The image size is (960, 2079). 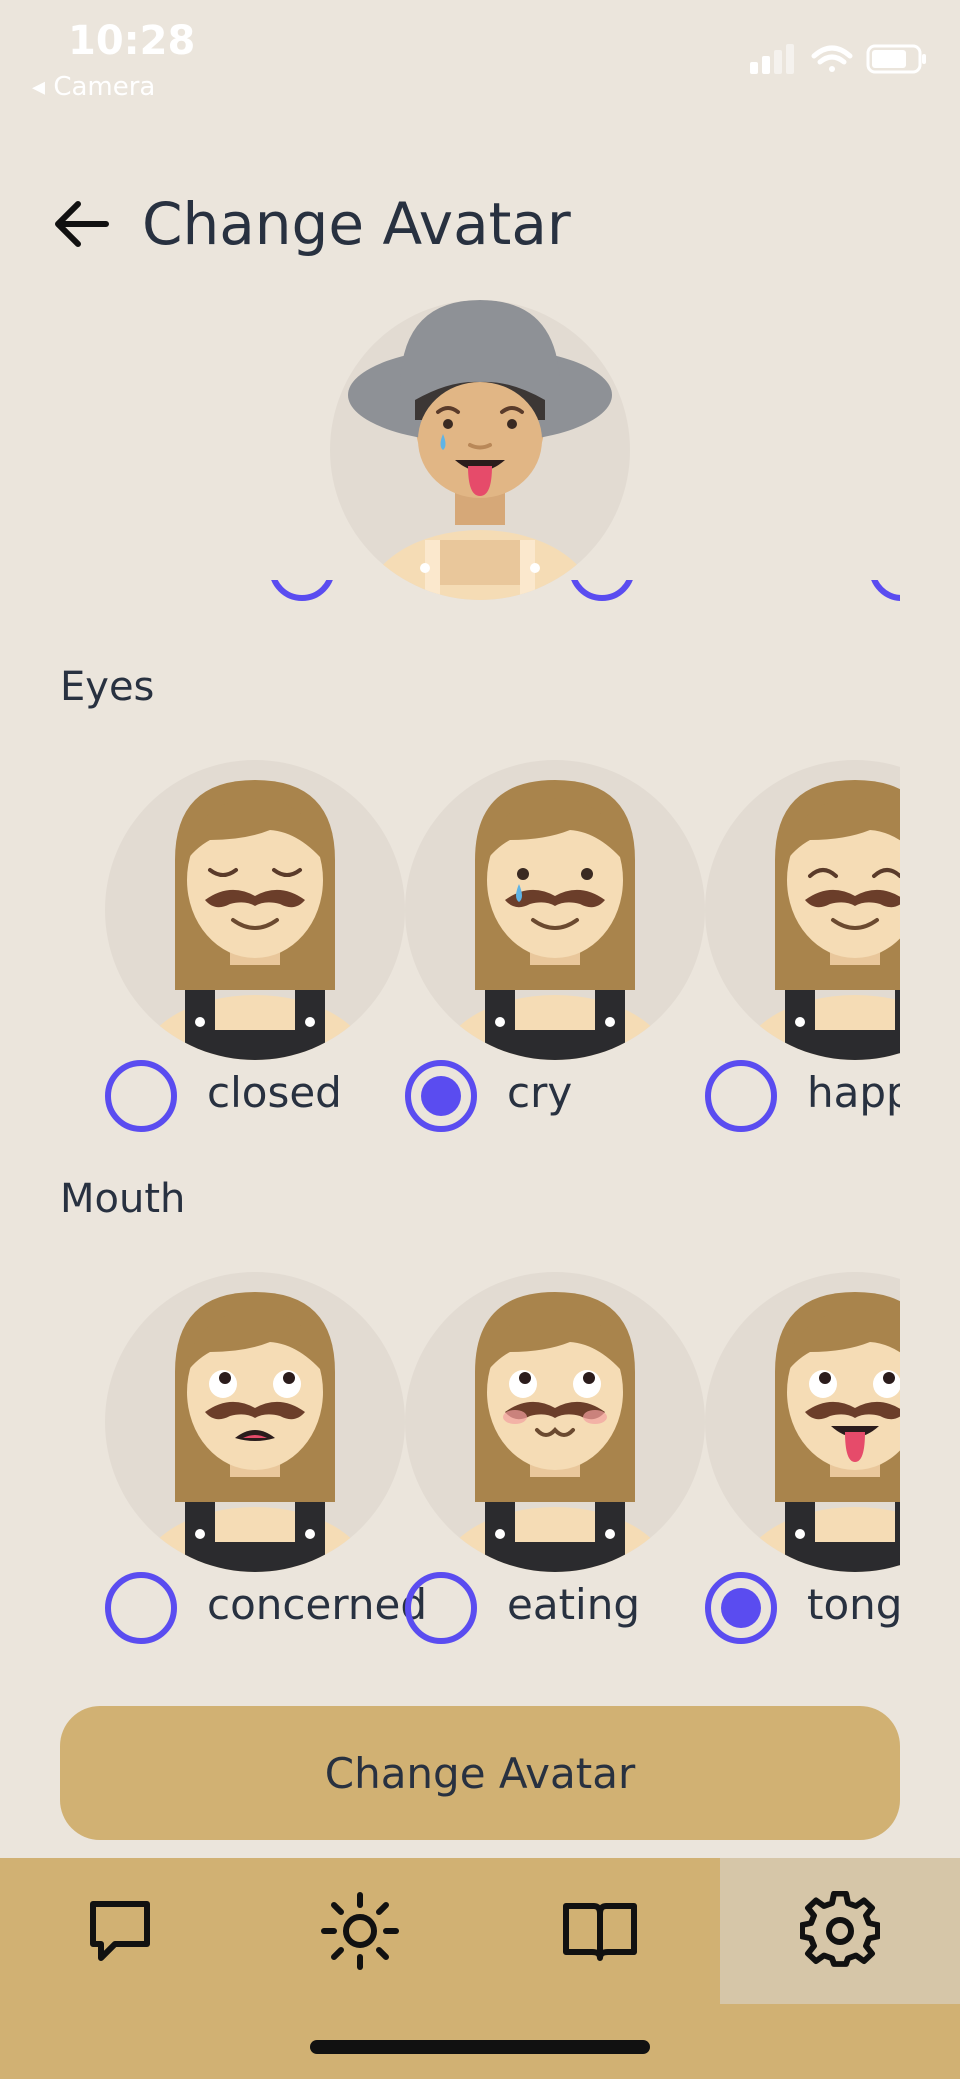 What do you see at coordinates (480, 450) in the screenshot?
I see `avatar-preview` at bounding box center [480, 450].